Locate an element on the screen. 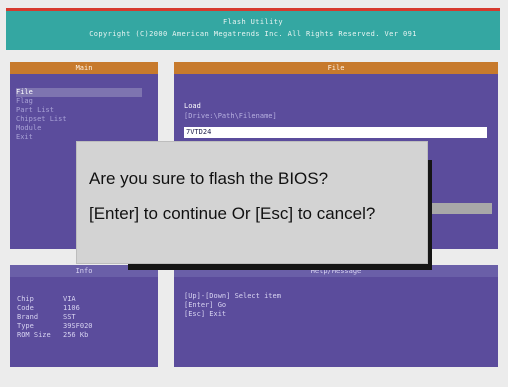 The image size is (508, 387). info-type-label: Type is located at coordinates (25, 326).